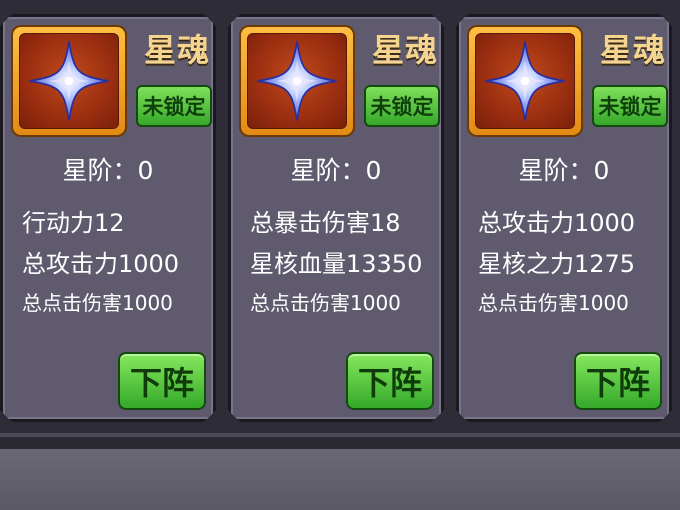 The width and height of the screenshot is (680, 510). What do you see at coordinates (340, 443) in the screenshot?
I see `panel-divider-dark` at bounding box center [340, 443].